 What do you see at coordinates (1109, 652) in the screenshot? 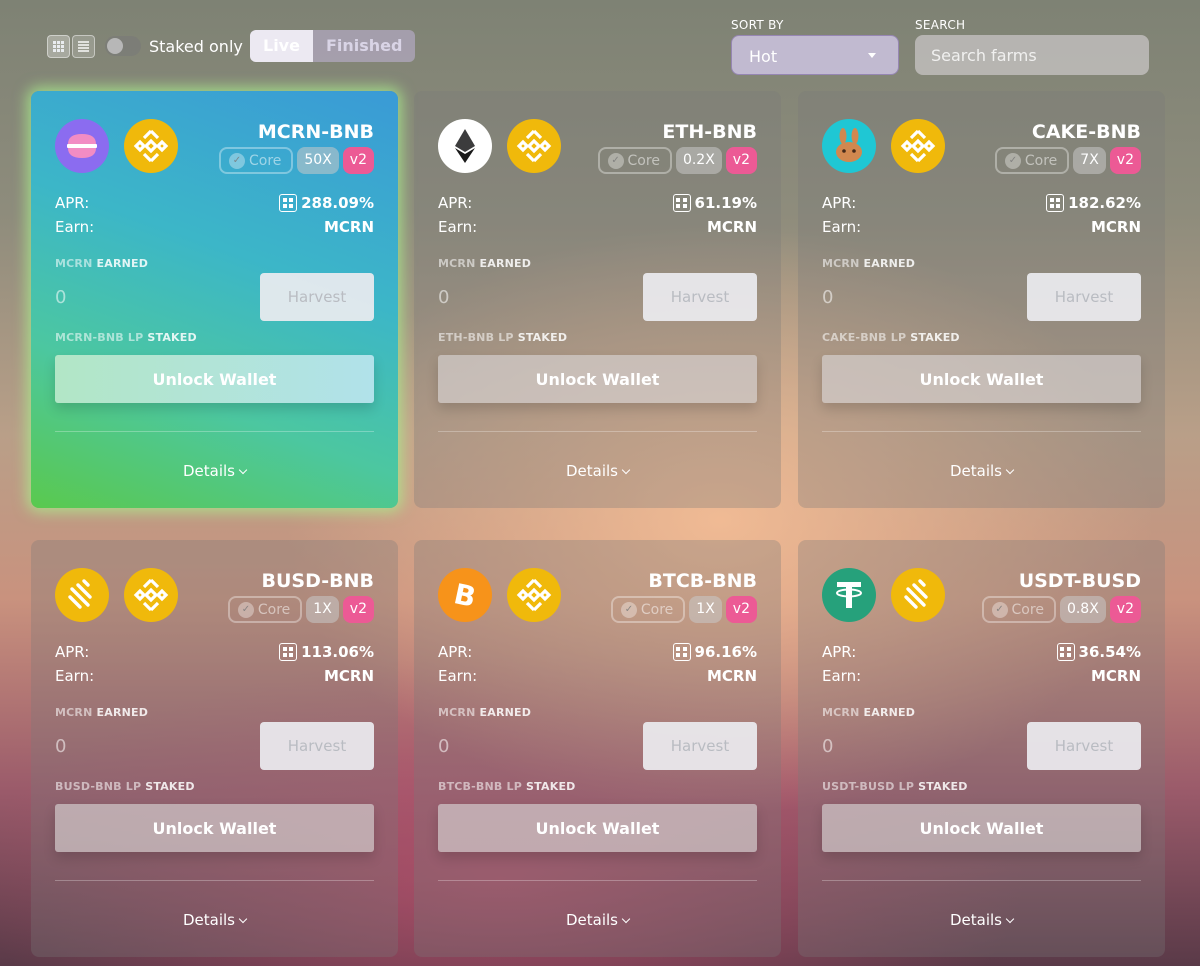
I see `apr-percent: 36.54%` at bounding box center [1109, 652].